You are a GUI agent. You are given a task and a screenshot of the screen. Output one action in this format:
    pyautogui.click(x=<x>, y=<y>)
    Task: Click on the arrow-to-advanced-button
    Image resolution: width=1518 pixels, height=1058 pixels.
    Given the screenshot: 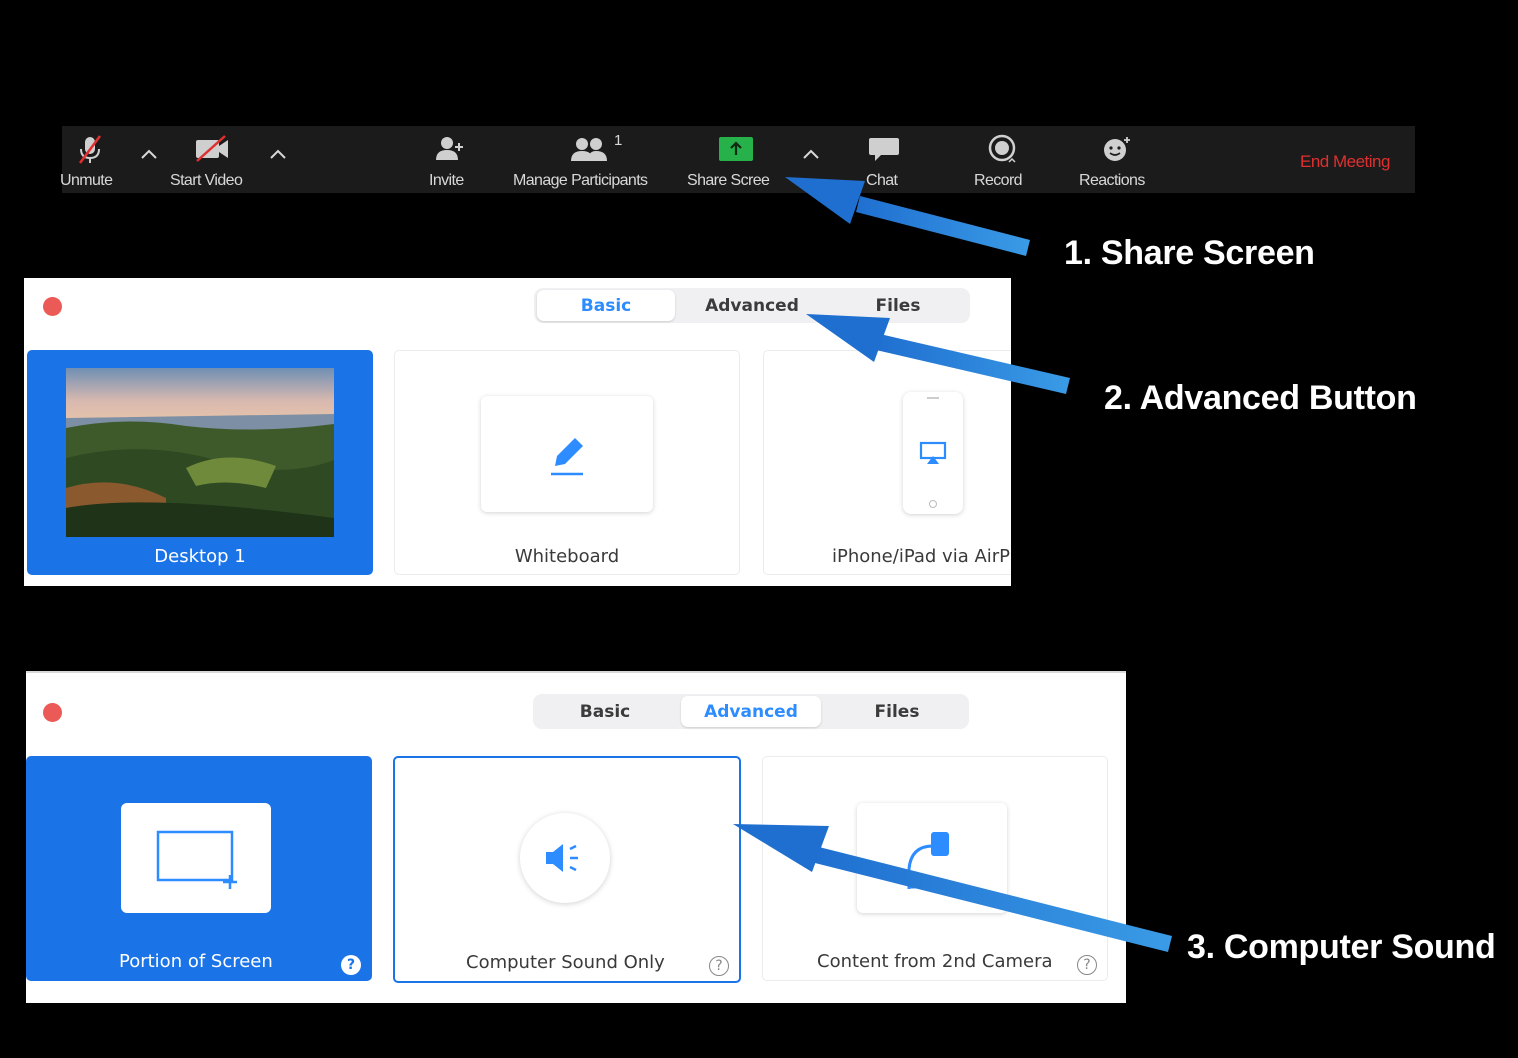 What is the action you would take?
    pyautogui.click(x=938, y=354)
    